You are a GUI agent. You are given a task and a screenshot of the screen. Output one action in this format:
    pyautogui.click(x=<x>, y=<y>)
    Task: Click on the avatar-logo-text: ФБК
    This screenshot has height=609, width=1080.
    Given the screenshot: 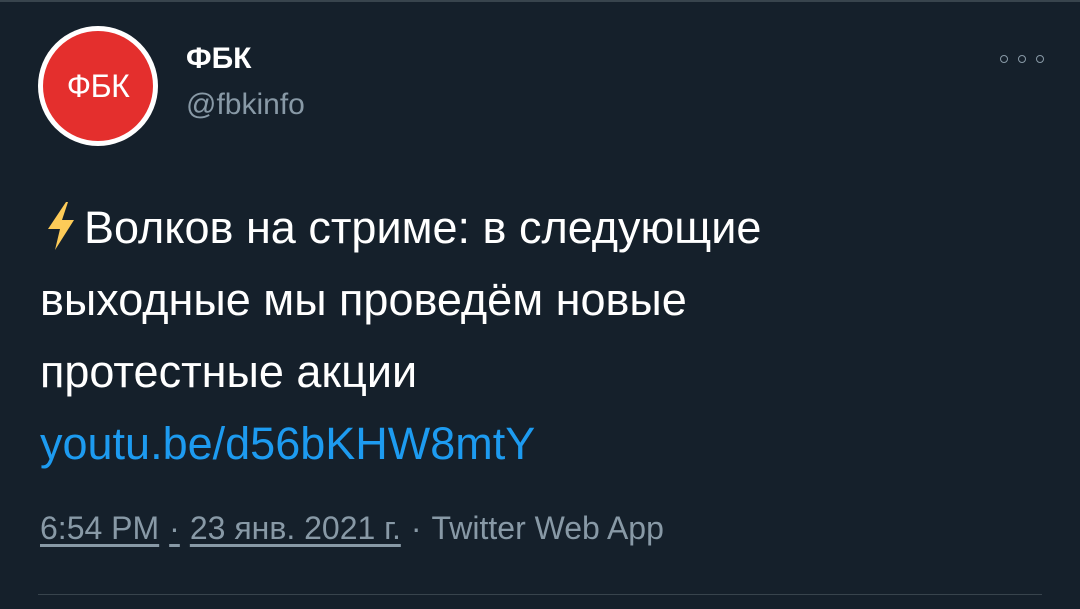 What is the action you would take?
    pyautogui.click(x=98, y=85)
    